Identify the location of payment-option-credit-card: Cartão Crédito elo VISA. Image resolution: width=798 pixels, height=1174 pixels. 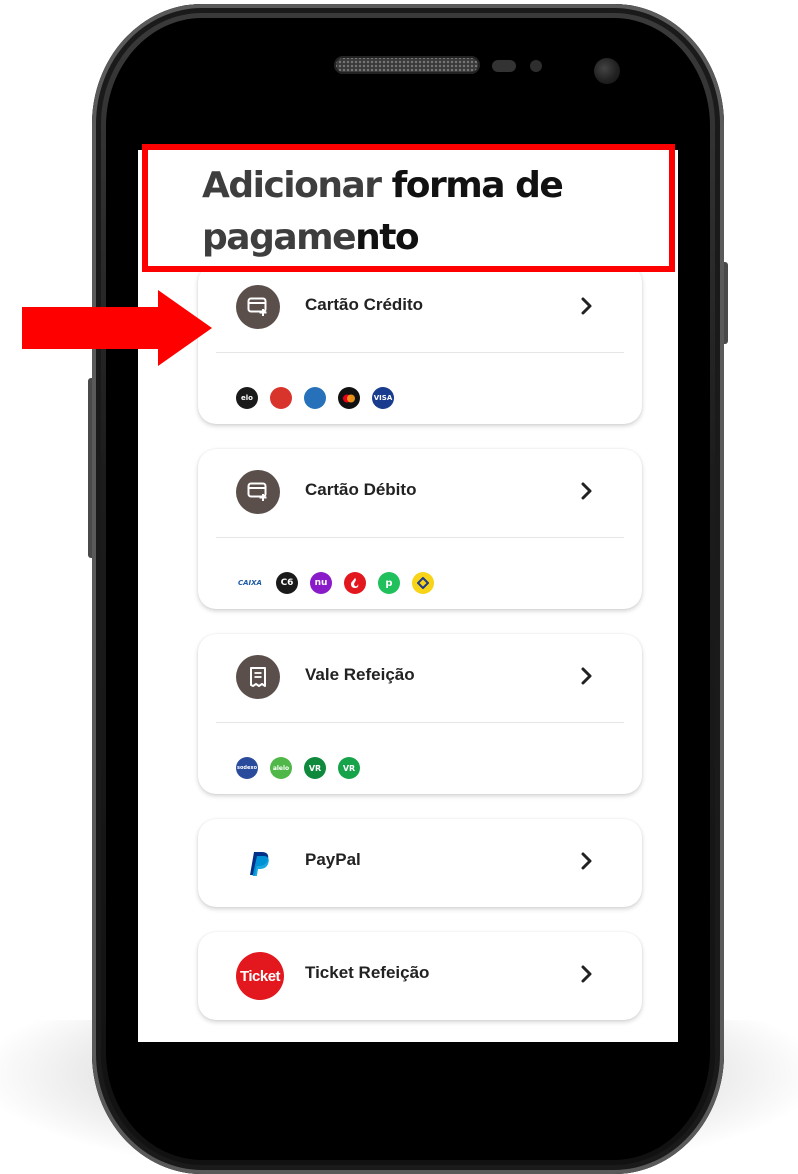
(420, 344).